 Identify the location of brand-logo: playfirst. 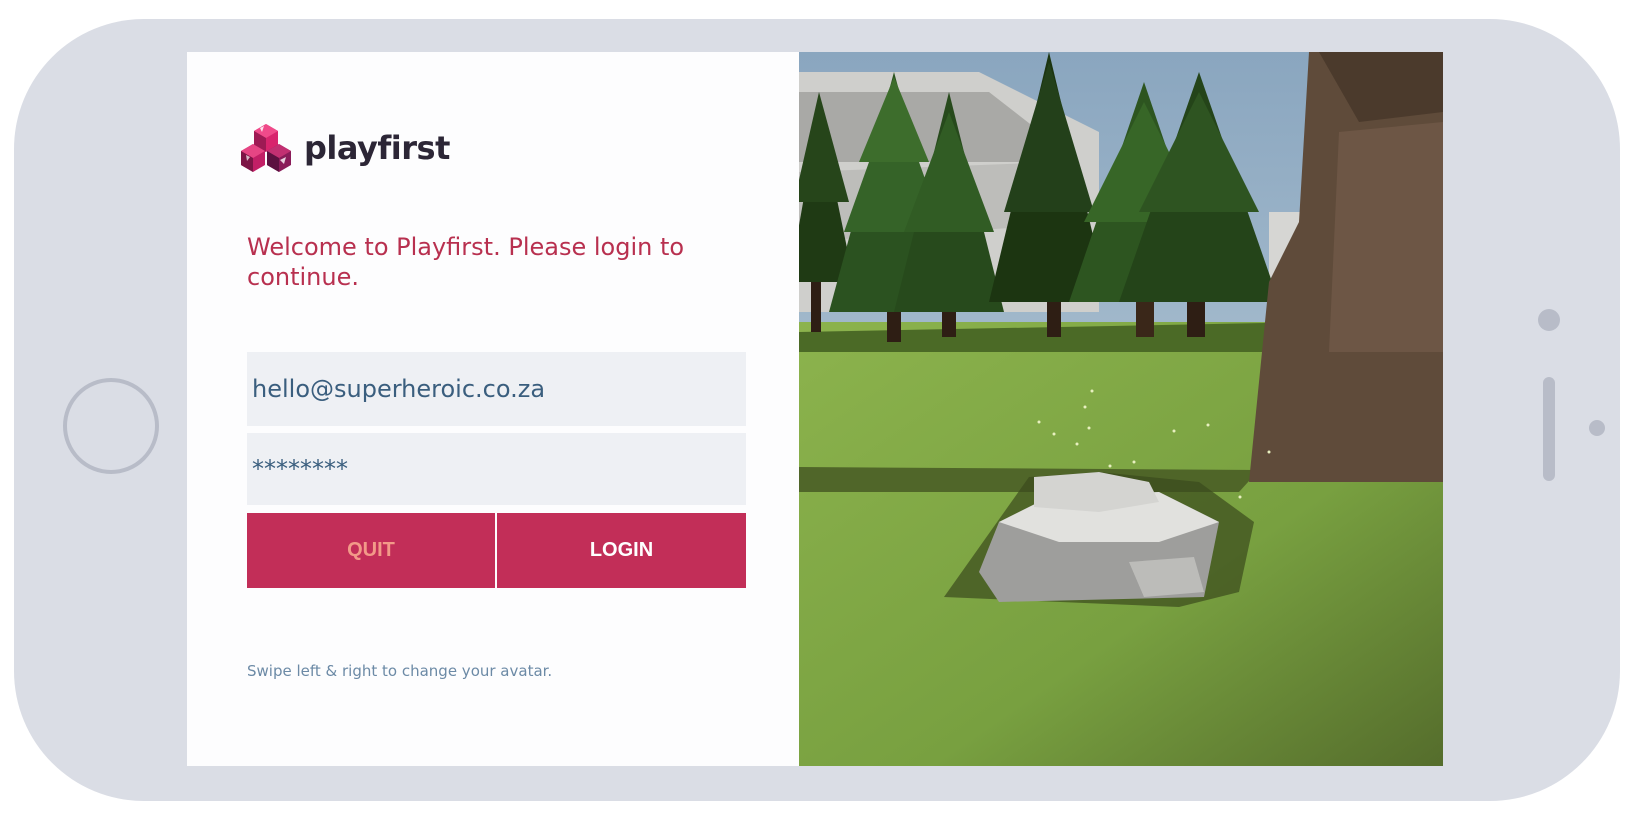
(345, 148).